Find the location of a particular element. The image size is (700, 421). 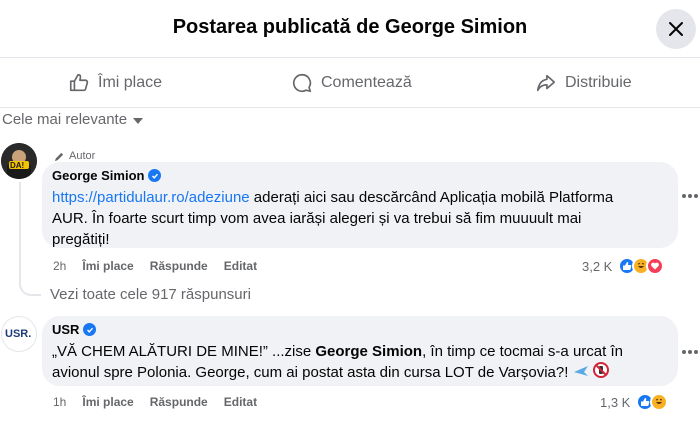

airplane-emoji-icon is located at coordinates (581, 373).